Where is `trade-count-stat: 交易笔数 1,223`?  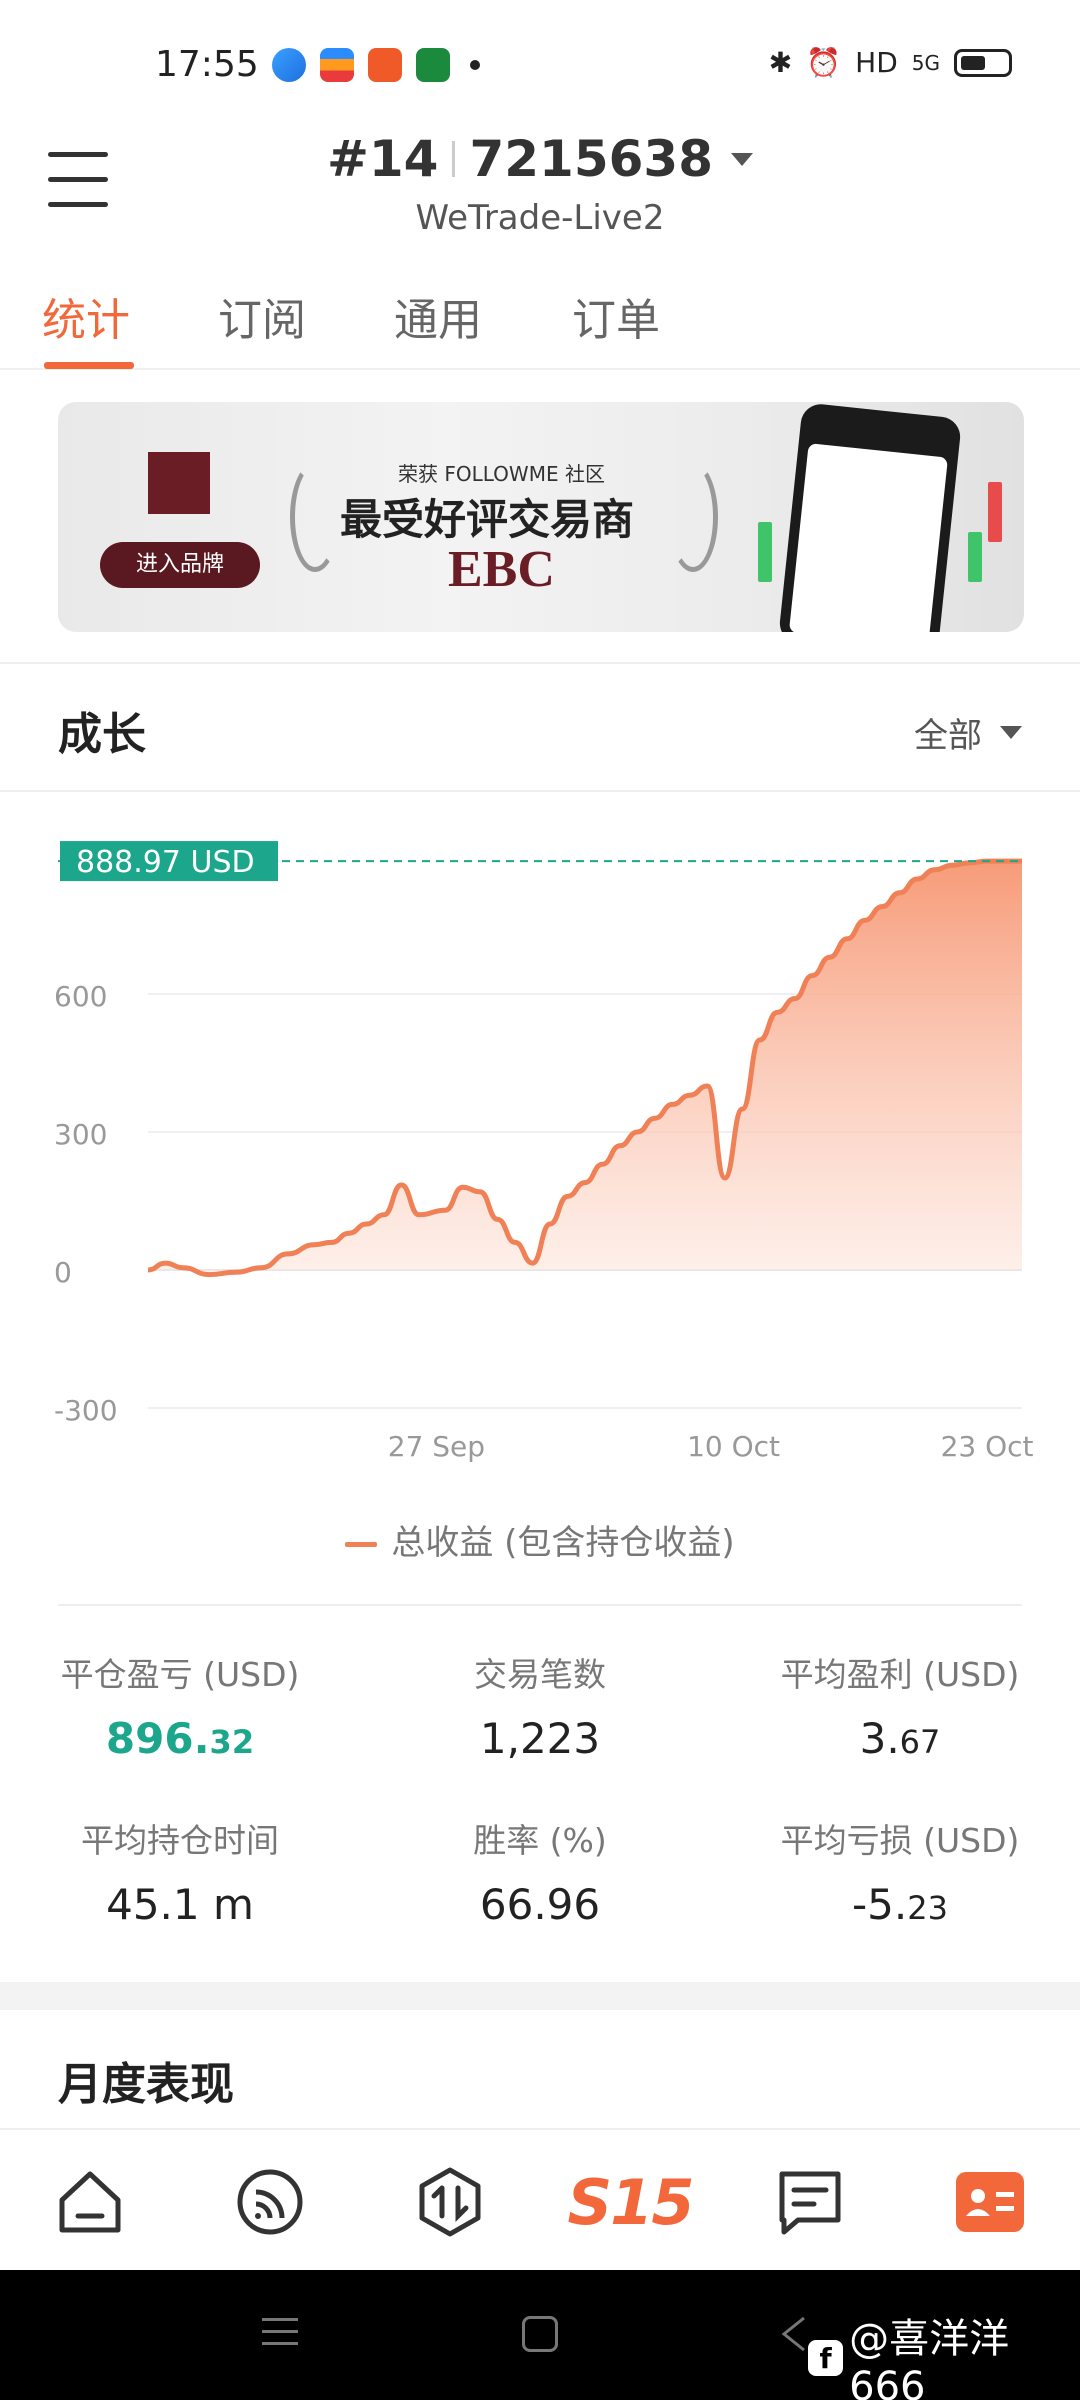
trade-count-stat: 交易笔数 1,223 is located at coordinates (540, 1705).